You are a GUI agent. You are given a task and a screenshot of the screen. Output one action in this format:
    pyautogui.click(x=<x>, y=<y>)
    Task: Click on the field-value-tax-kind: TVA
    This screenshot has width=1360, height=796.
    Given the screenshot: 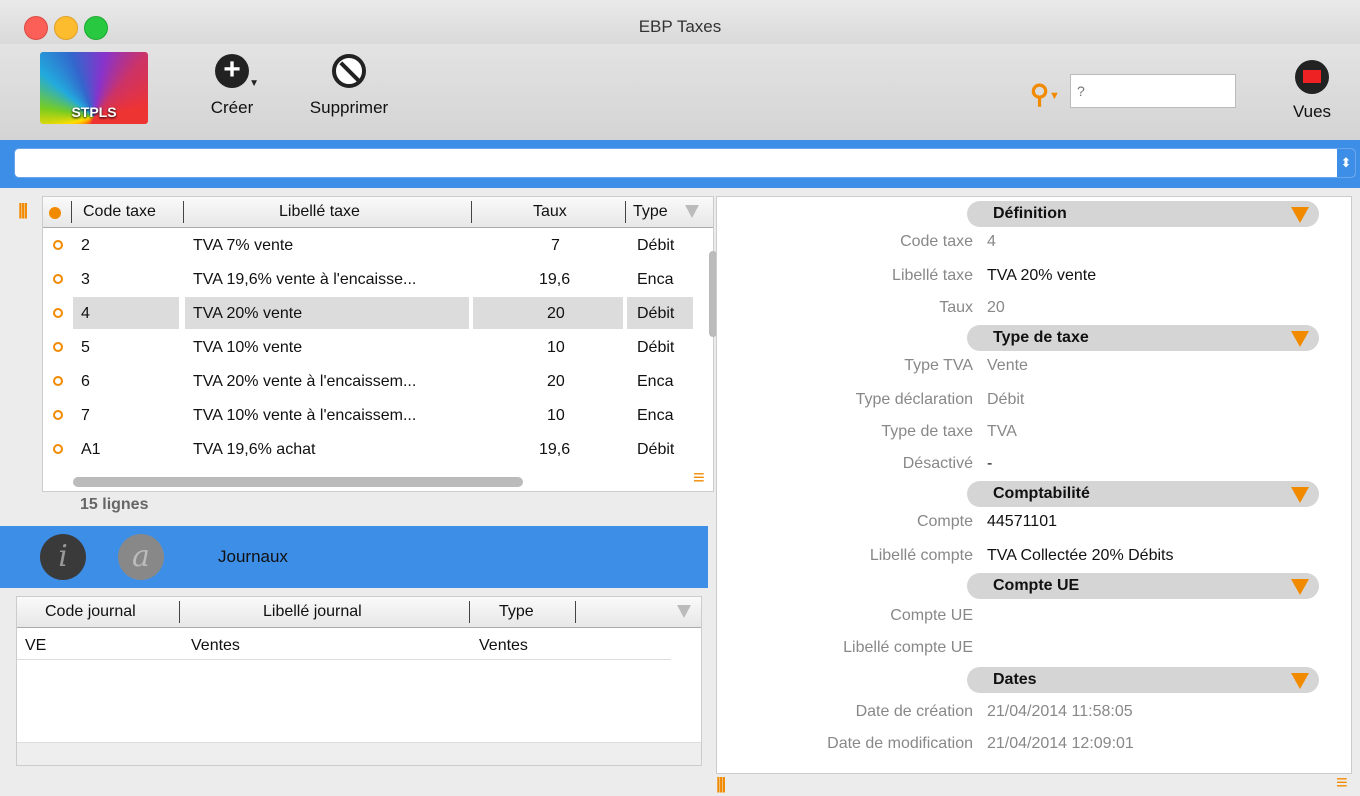 What is the action you would take?
    pyautogui.click(x=1002, y=431)
    